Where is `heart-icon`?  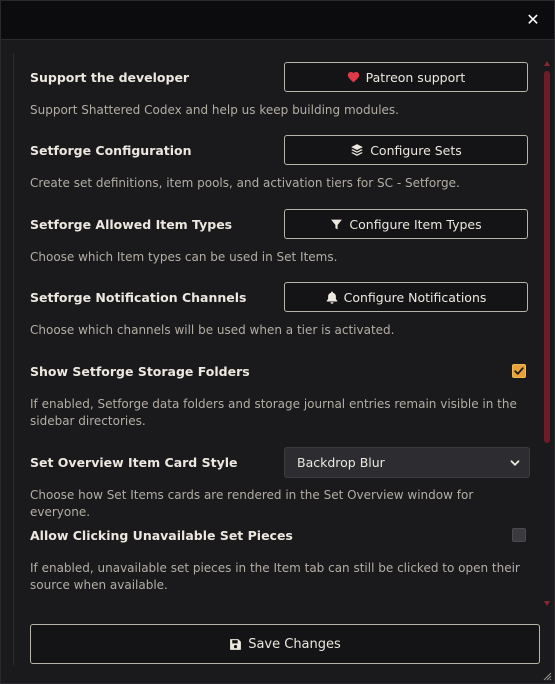 heart-icon is located at coordinates (353, 77).